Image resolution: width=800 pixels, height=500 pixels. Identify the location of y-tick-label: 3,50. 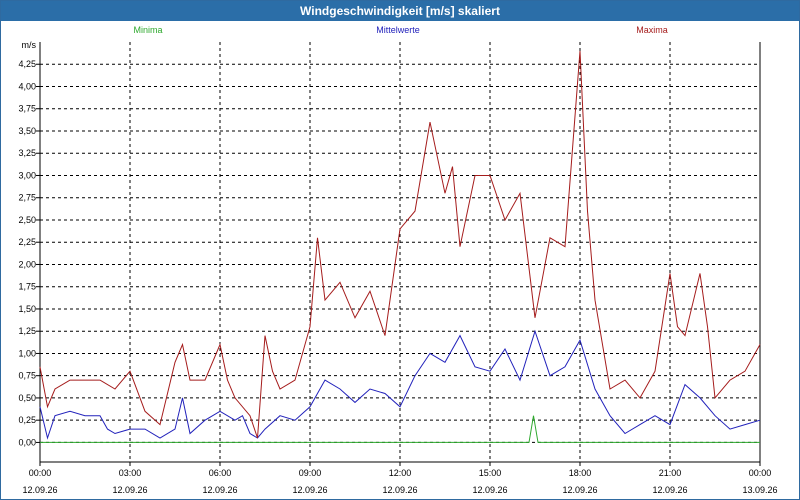
(27, 131).